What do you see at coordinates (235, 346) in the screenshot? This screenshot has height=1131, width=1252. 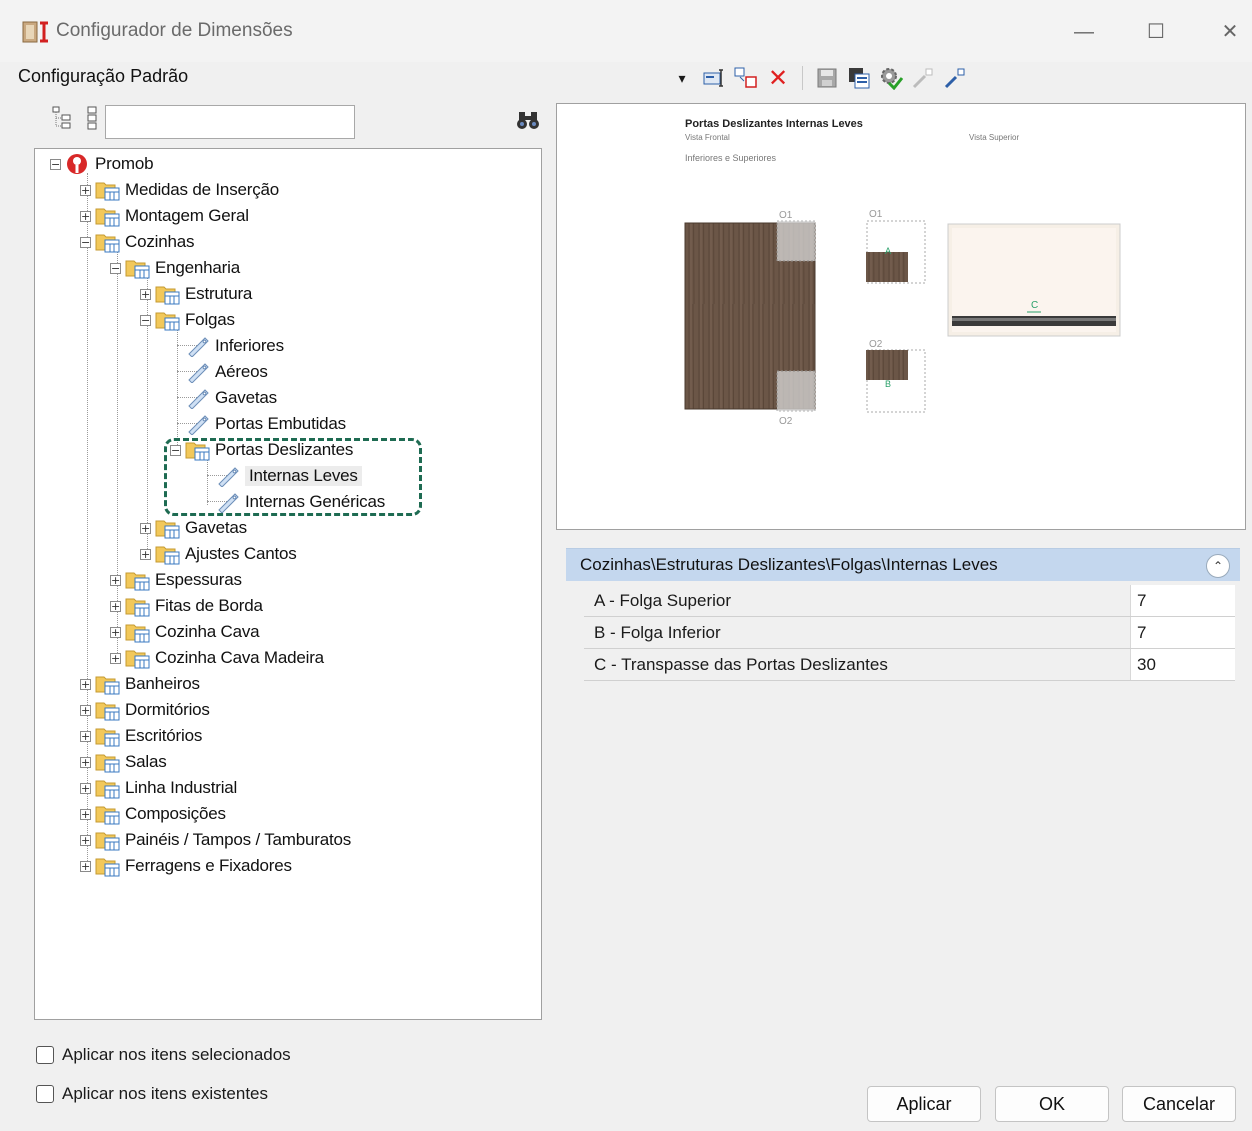 I see `tree-item: Inferiores` at bounding box center [235, 346].